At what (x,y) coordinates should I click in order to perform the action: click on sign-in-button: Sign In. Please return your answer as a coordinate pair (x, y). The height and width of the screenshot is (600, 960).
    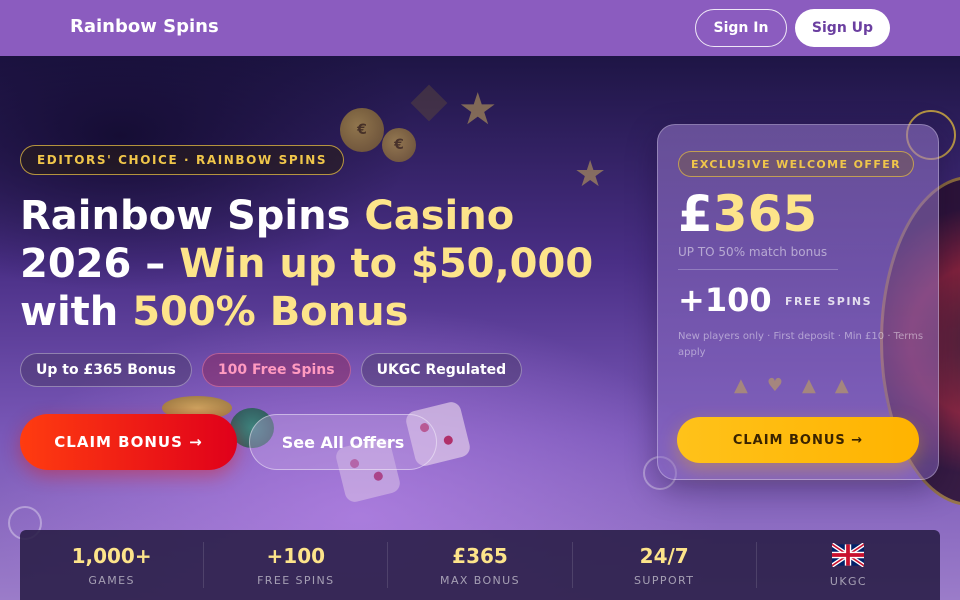
    Looking at the image, I should click on (741, 28).